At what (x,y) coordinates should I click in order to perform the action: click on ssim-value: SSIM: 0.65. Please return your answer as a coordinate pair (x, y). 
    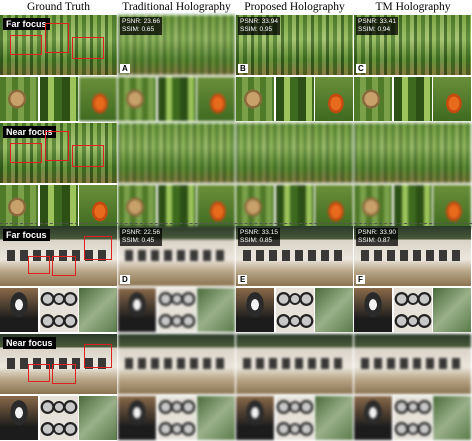
    Looking at the image, I should click on (138, 29).